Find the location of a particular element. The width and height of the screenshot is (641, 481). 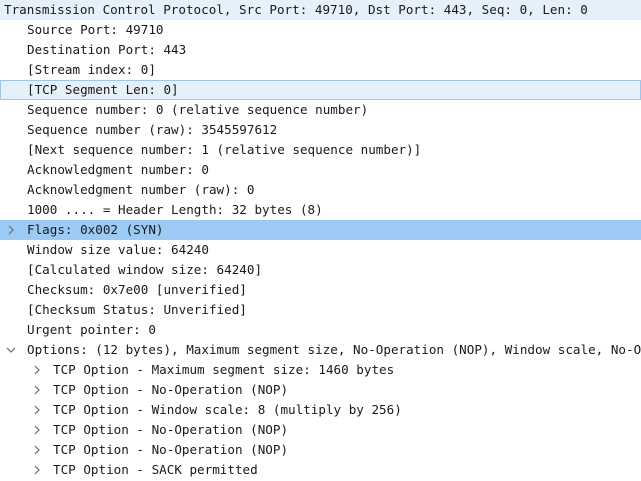

field-flags-label: Flags: 0x002 (SYN) is located at coordinates (95, 229).